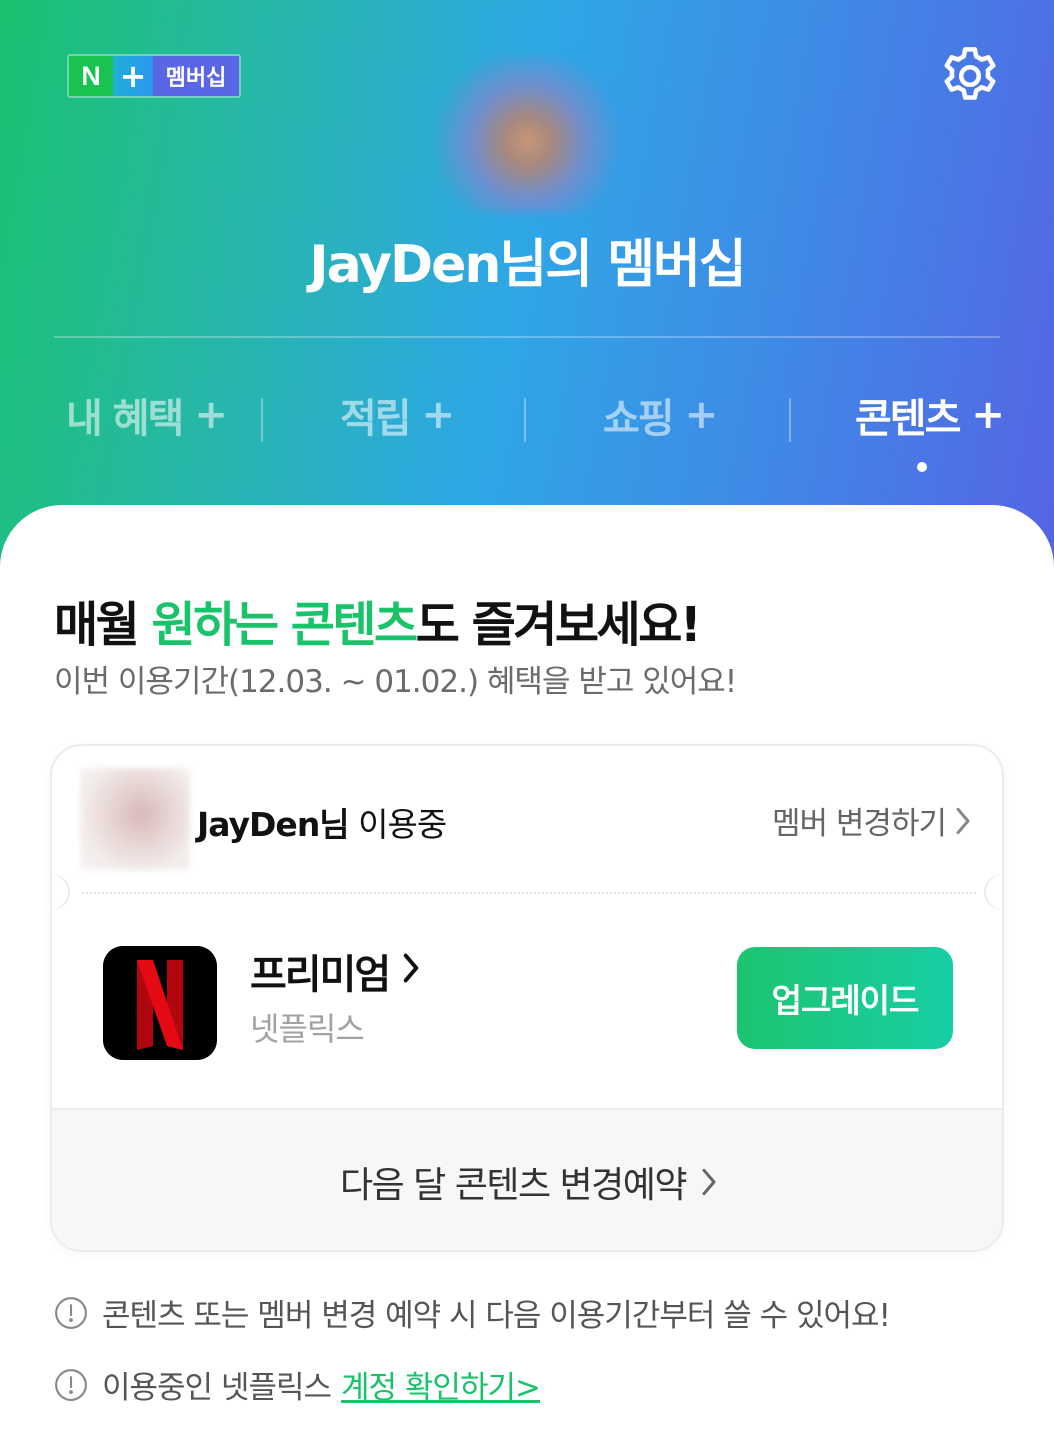  What do you see at coordinates (558, 625) in the screenshot?
I see `headline-text: 도 즐겨보세요!` at bounding box center [558, 625].